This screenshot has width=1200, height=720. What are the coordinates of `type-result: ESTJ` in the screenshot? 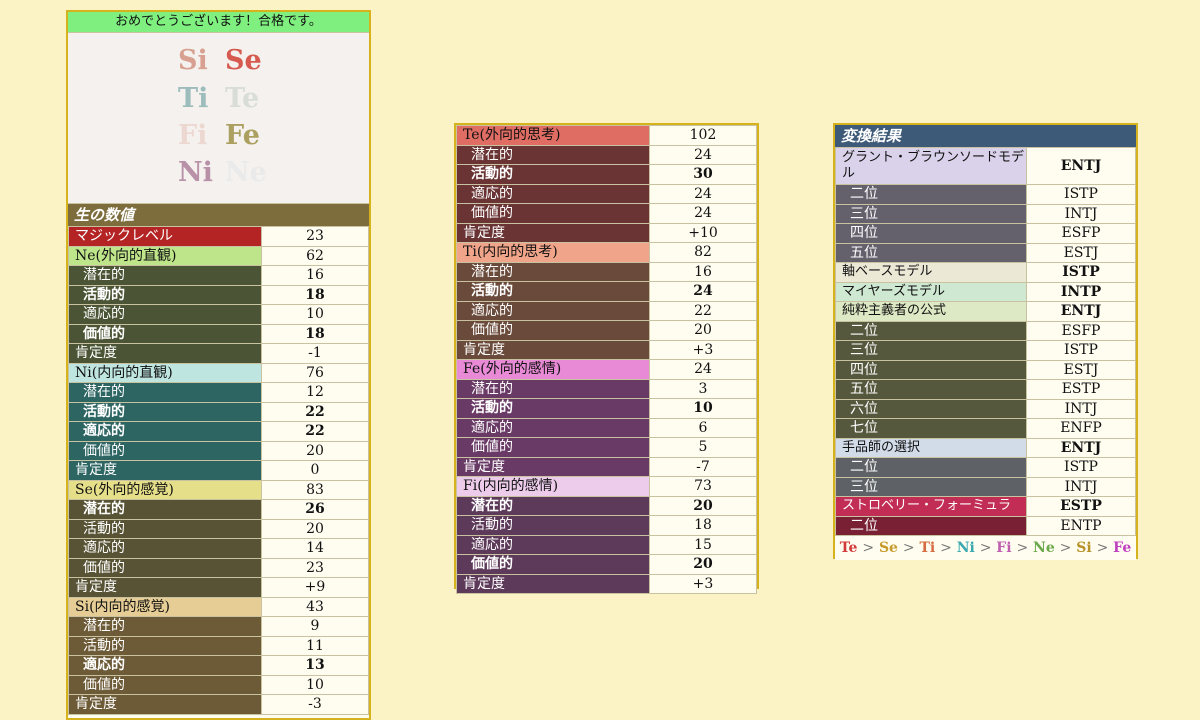 It's located at (1081, 252).